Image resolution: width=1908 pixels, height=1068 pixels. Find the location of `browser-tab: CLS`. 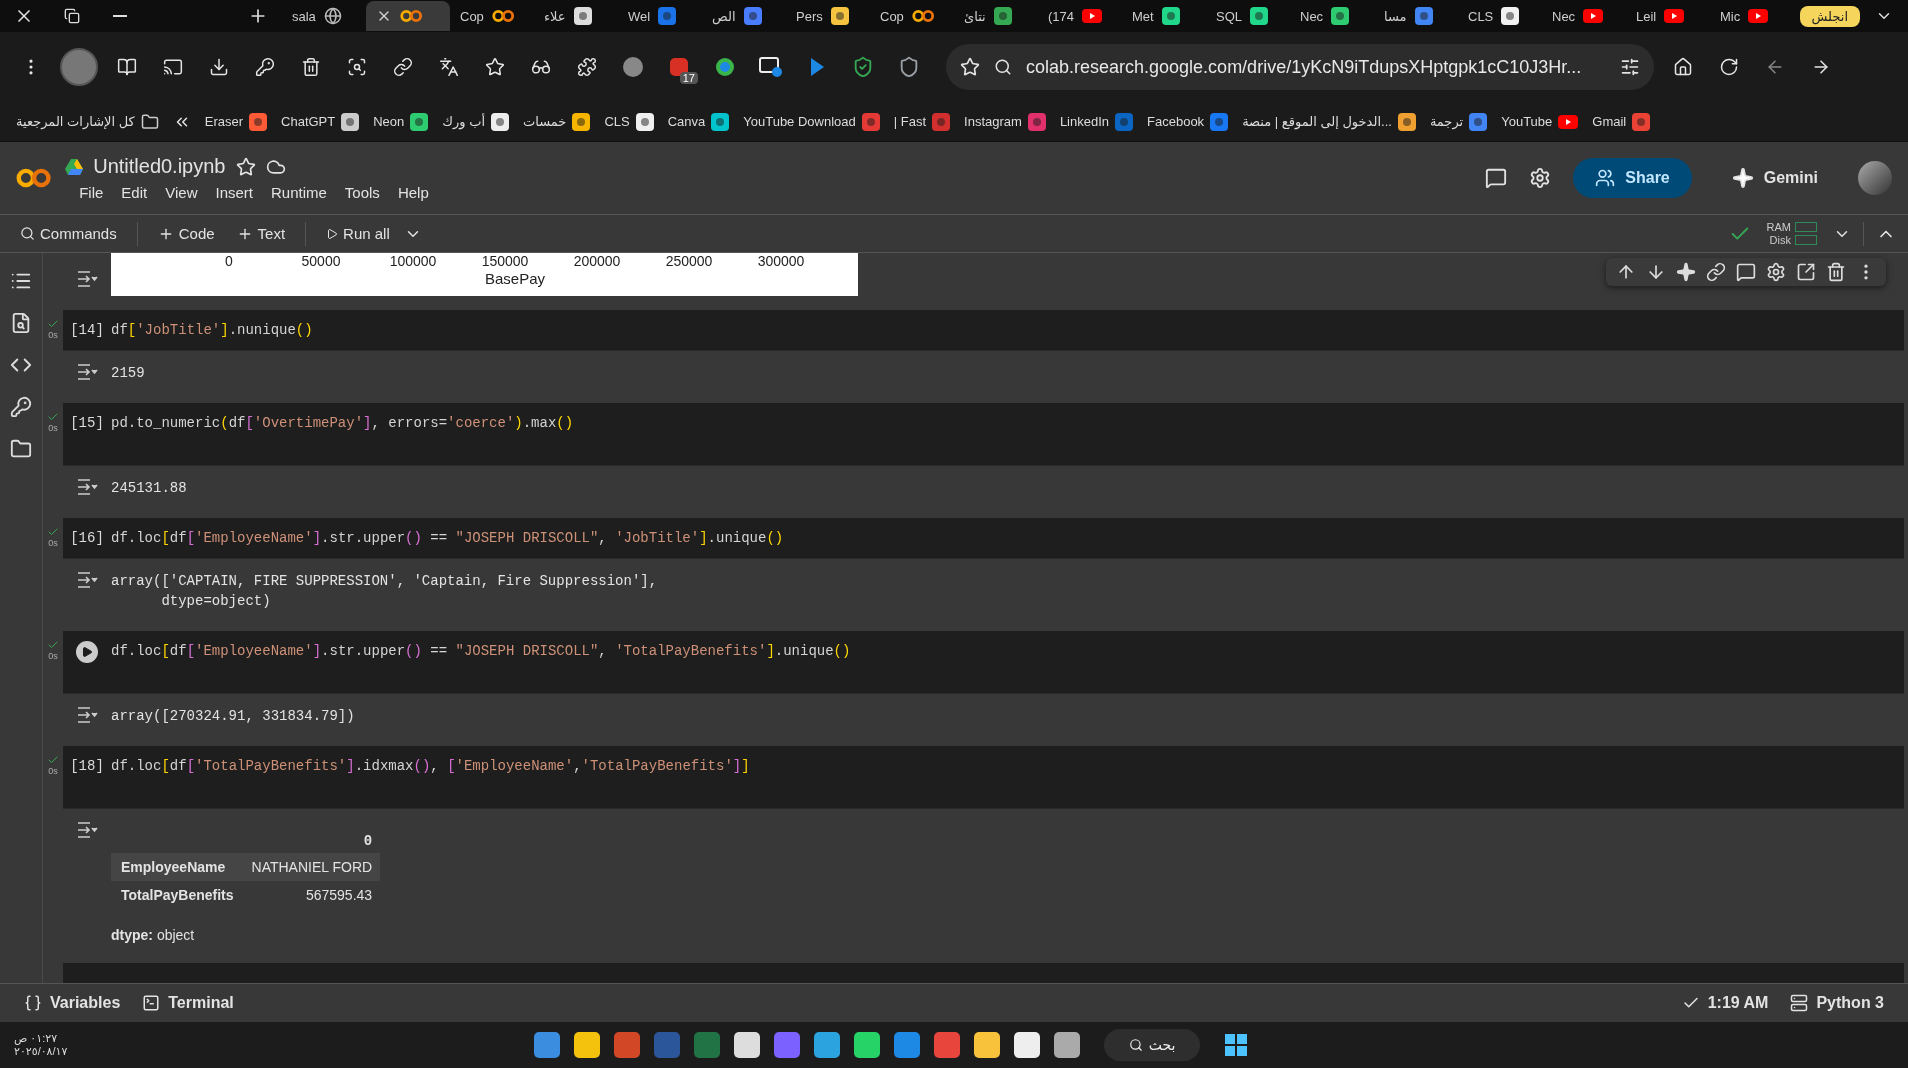

browser-tab: CLS is located at coordinates (1500, 16).